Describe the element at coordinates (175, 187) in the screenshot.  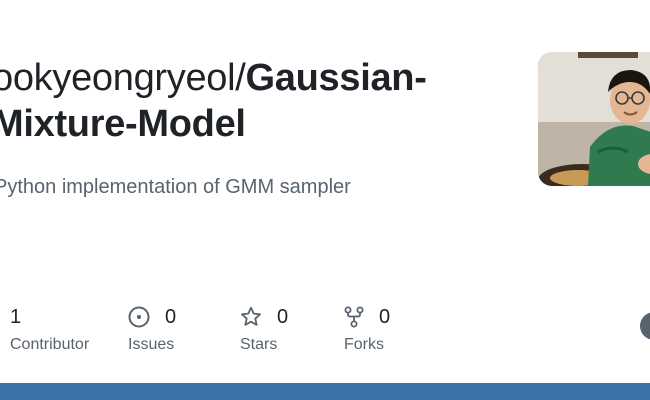
I see `repo-description: Python implementation of GMM sampler` at that location.